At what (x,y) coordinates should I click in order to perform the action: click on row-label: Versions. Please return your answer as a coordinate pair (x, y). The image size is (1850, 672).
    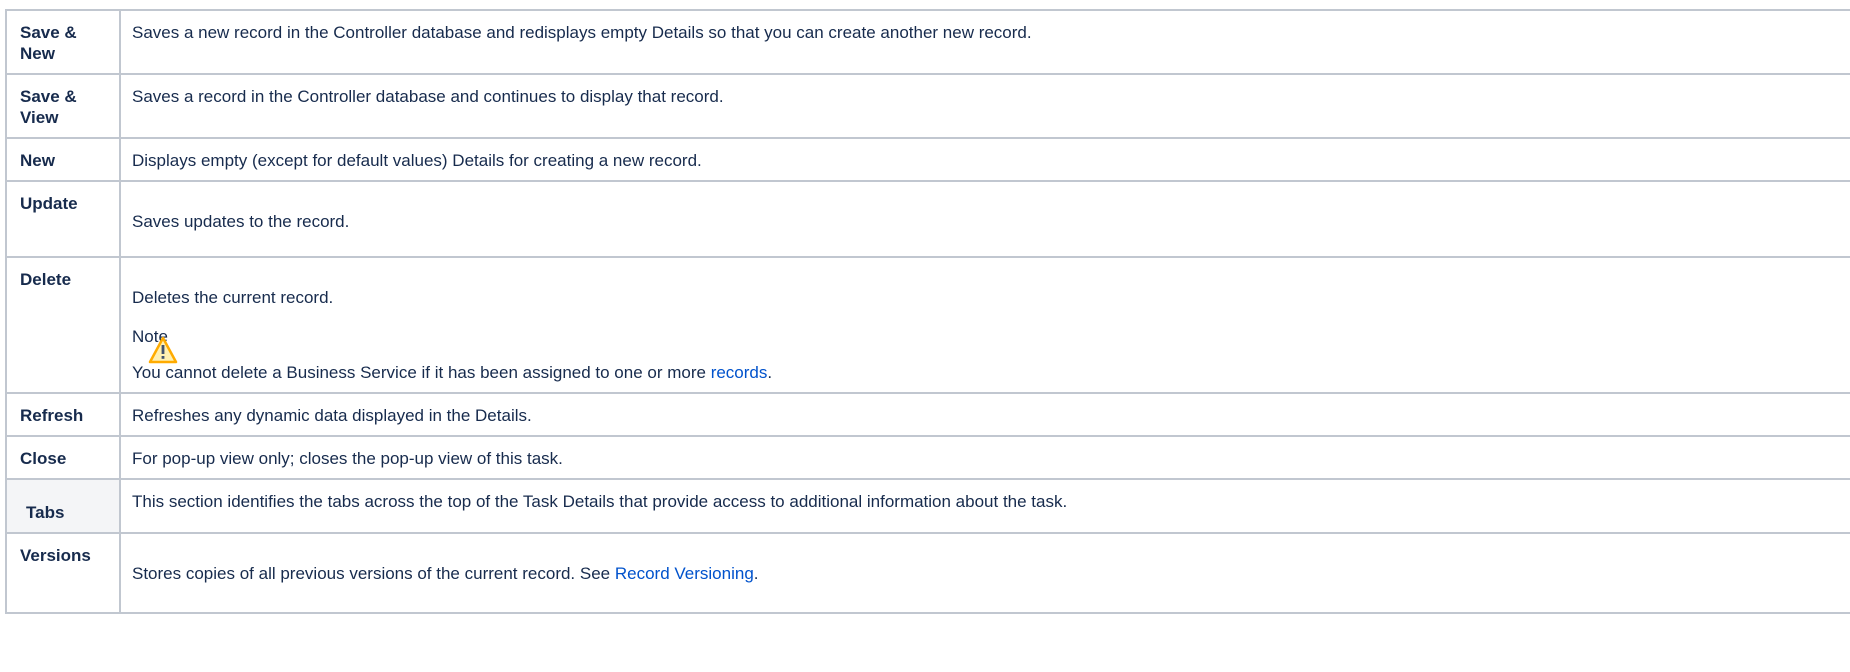
    Looking at the image, I should click on (63, 573).